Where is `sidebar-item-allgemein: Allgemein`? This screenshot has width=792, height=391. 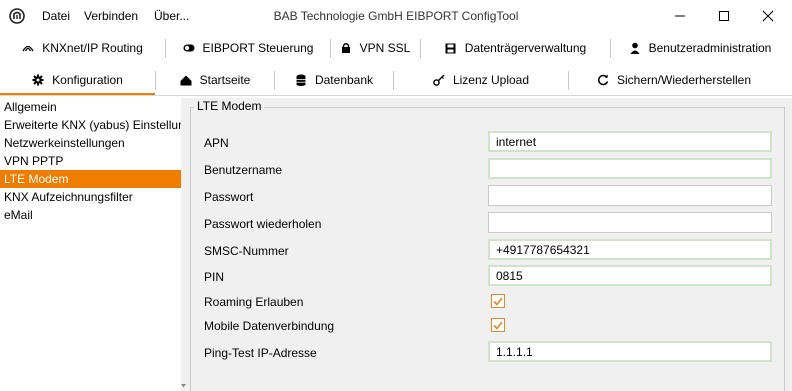 sidebar-item-allgemein: Allgemein is located at coordinates (91, 107).